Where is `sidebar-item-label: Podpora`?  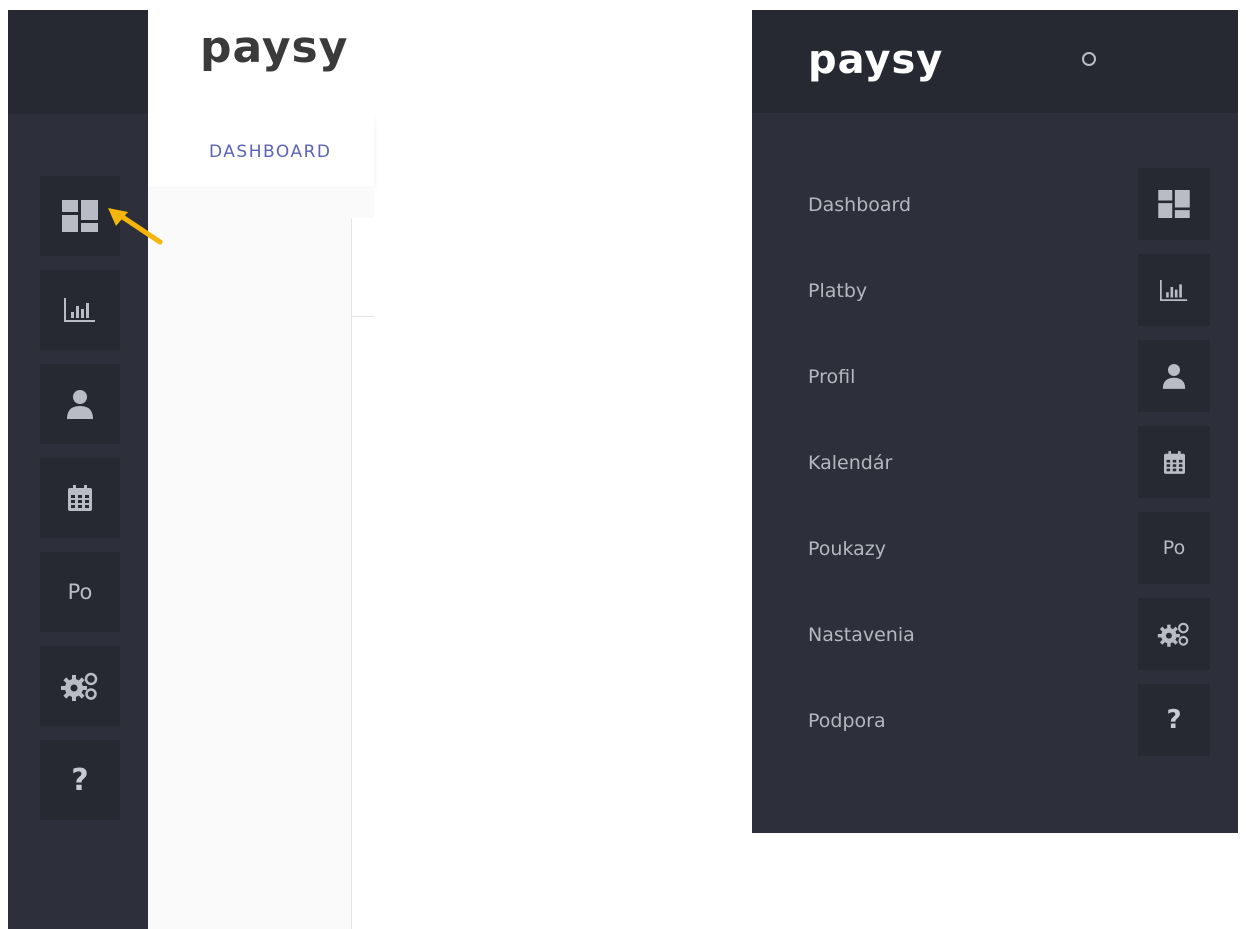
sidebar-item-label: Podpora is located at coordinates (847, 721).